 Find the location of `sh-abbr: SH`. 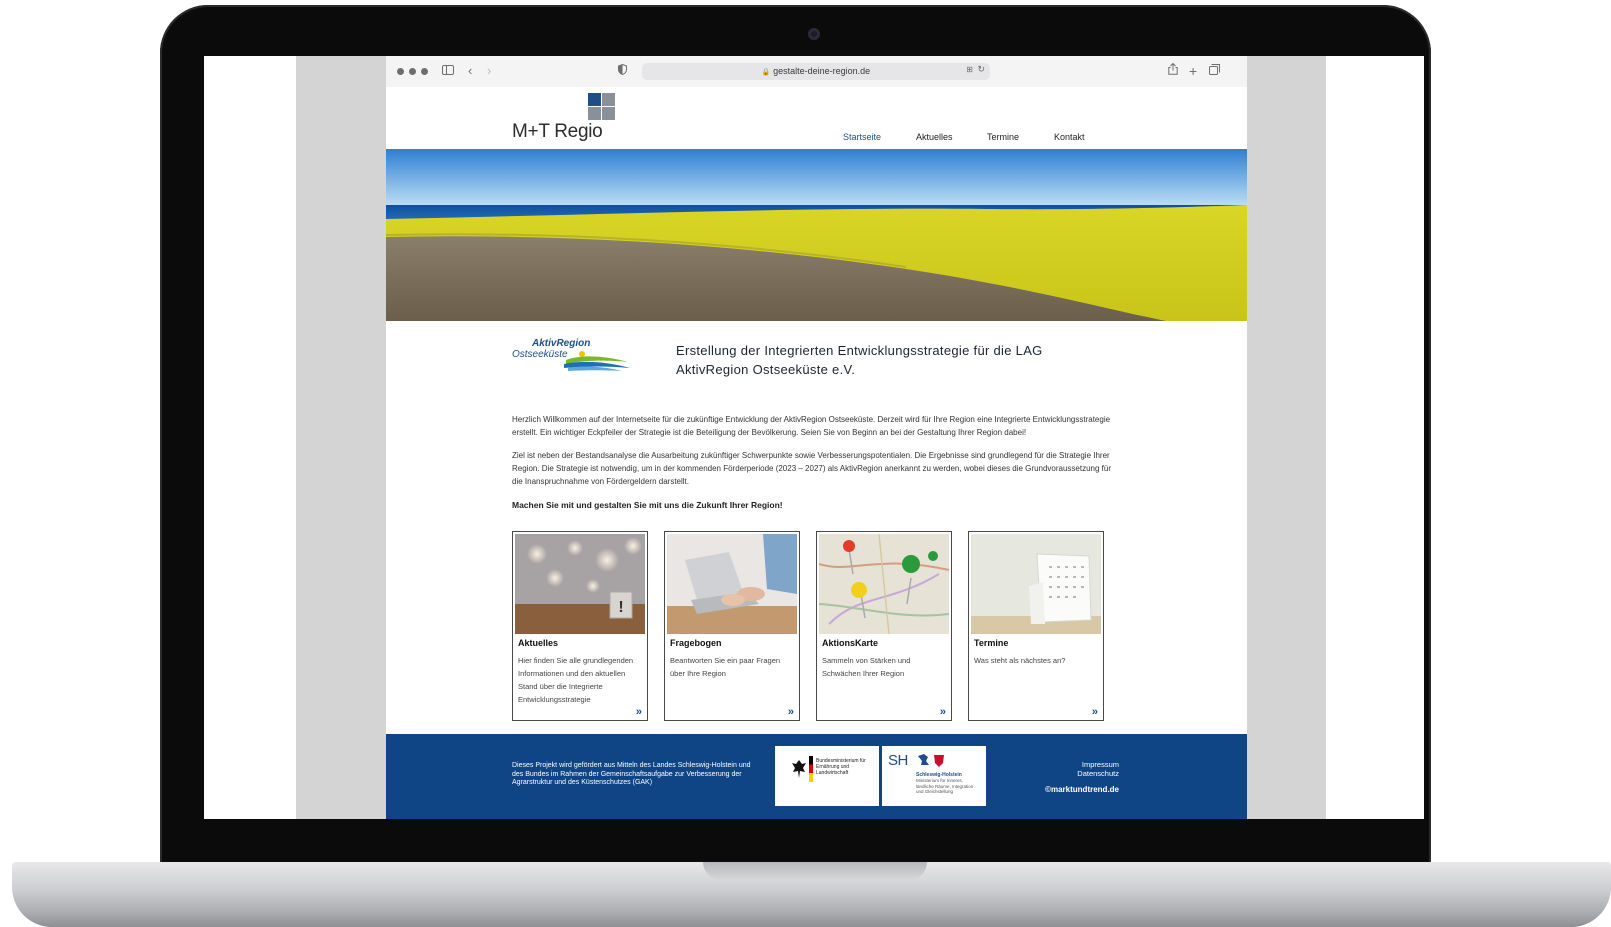

sh-abbr: SH is located at coordinates (898, 760).